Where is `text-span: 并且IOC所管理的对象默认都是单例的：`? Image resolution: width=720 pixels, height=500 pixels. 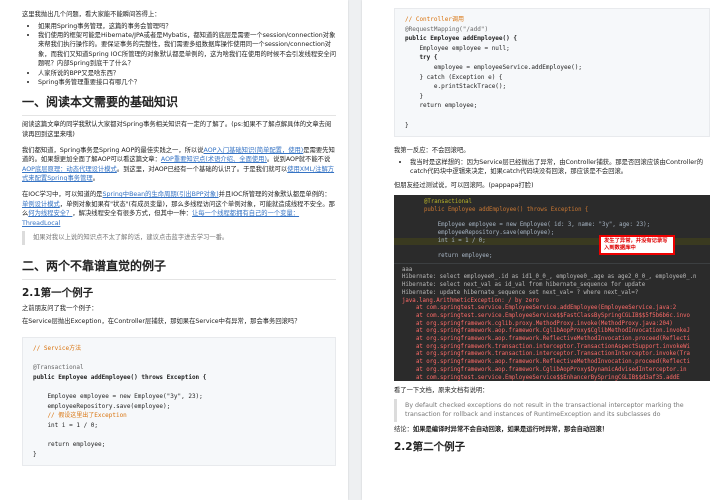
text-span: 并且IOC所管理的对象默认都是单例的： is located at coordinates (274, 194).